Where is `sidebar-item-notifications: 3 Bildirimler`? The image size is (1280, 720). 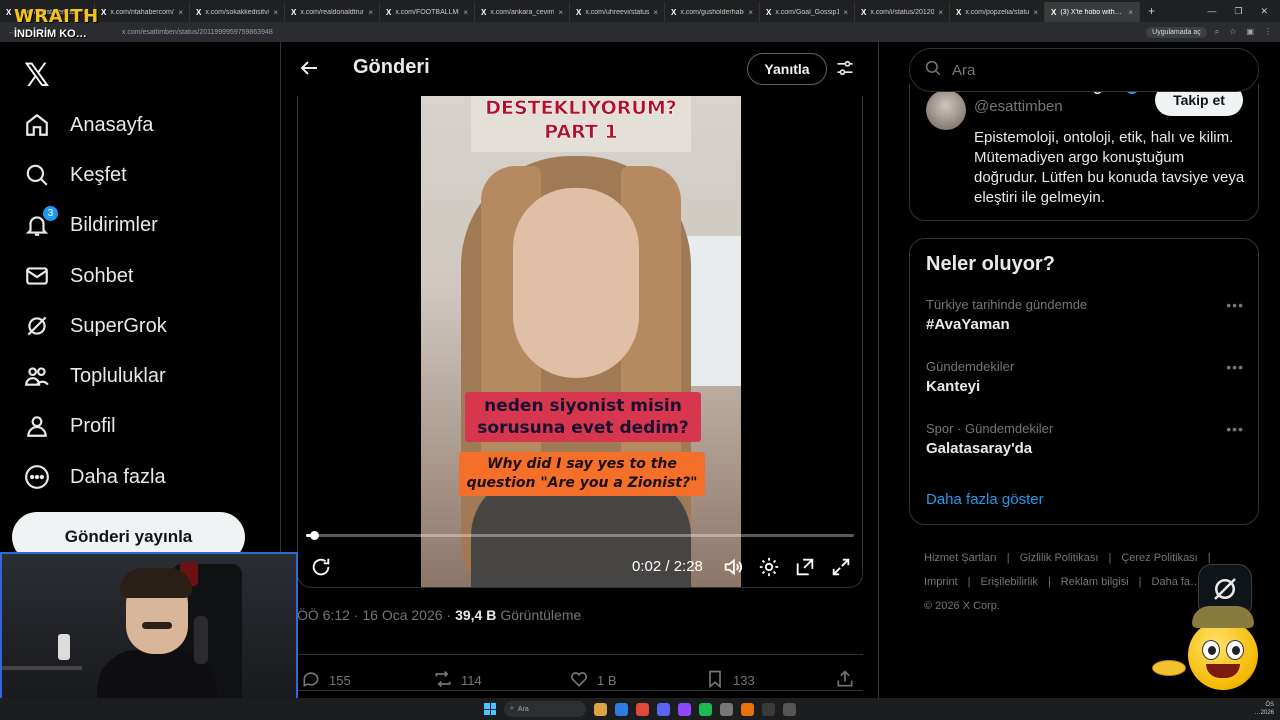 sidebar-item-notifications: 3 Bildirimler is located at coordinates (91, 222).